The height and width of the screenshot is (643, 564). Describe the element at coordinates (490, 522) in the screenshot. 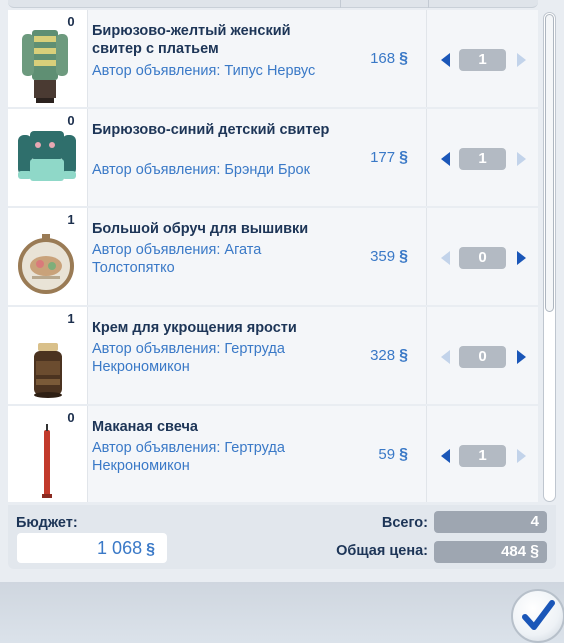

I see `total-count-value: 4` at that location.